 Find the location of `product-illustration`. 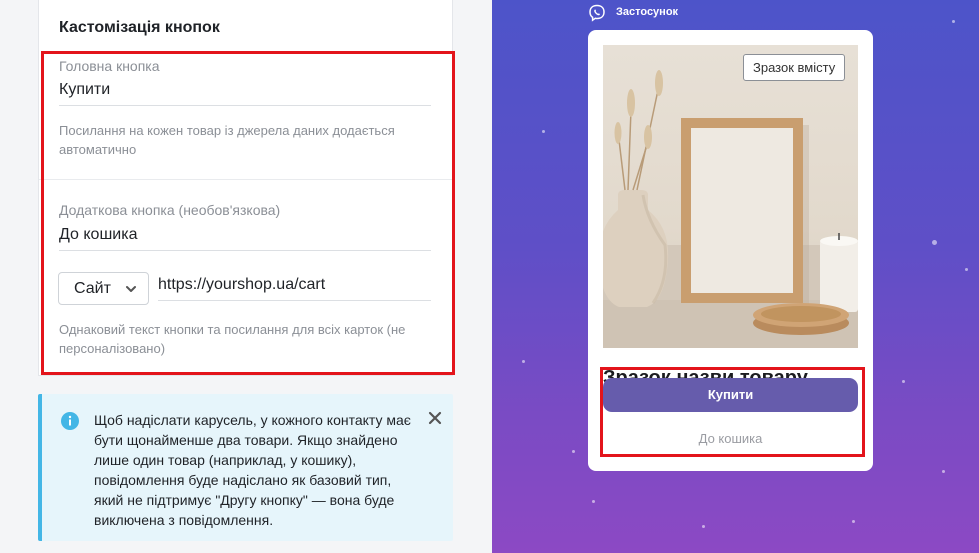

product-illustration is located at coordinates (730, 209).